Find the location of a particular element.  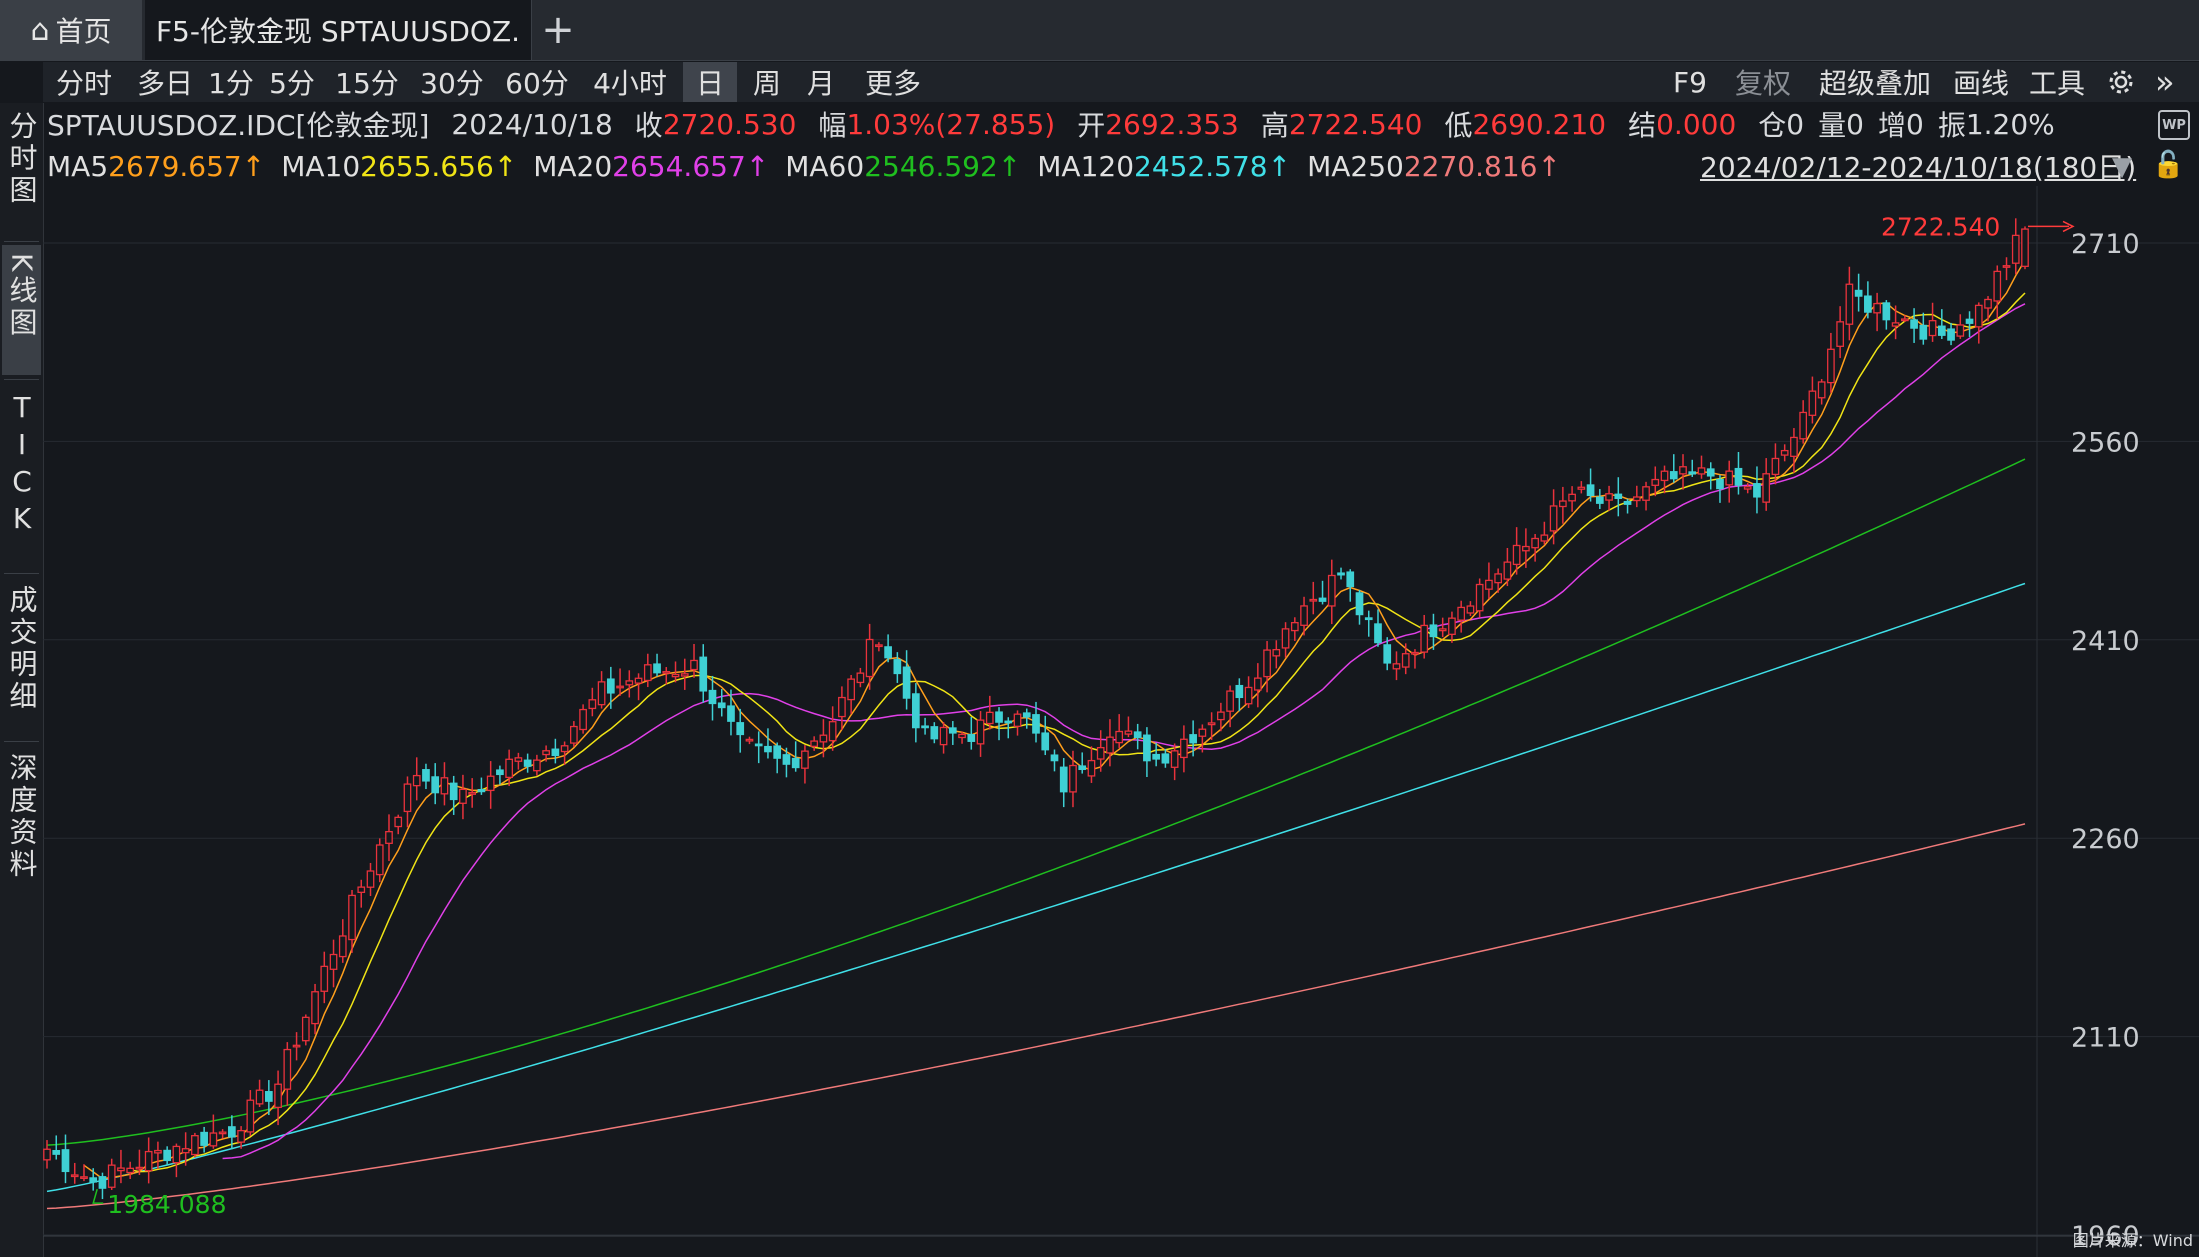

side-tab-label: 深度资料 is located at coordinates (22, 817).